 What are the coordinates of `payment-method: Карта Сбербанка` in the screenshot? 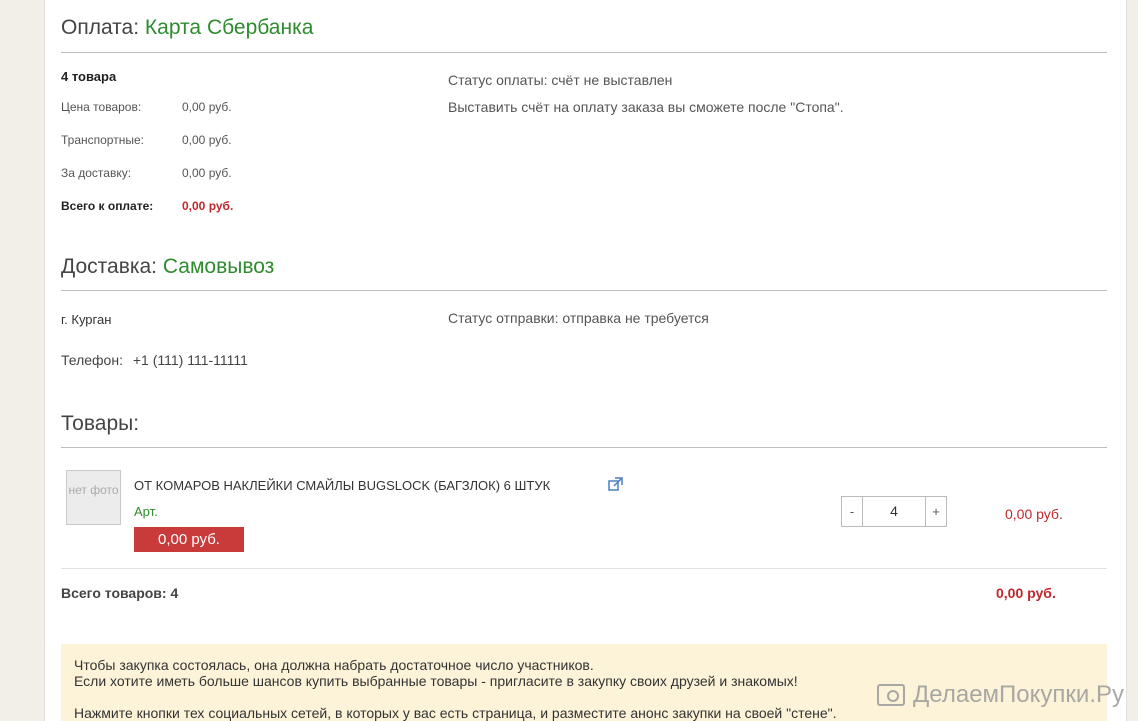 It's located at (229, 27).